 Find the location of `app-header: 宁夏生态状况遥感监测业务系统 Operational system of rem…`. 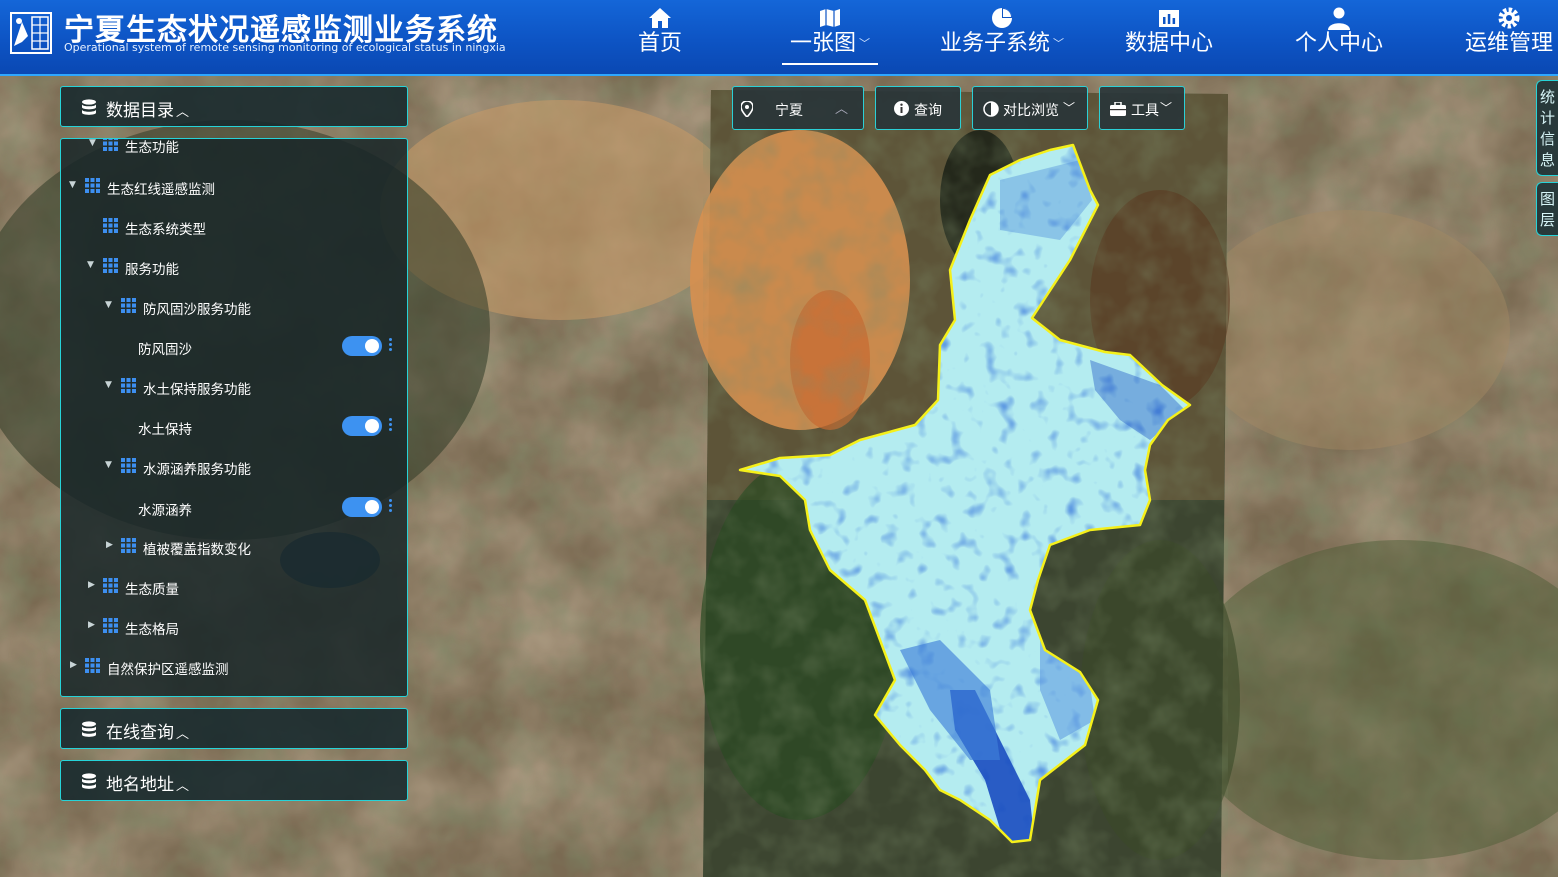

app-header: 宁夏生态状况遥感监测业务系统 Operational system of rem… is located at coordinates (779, 38).